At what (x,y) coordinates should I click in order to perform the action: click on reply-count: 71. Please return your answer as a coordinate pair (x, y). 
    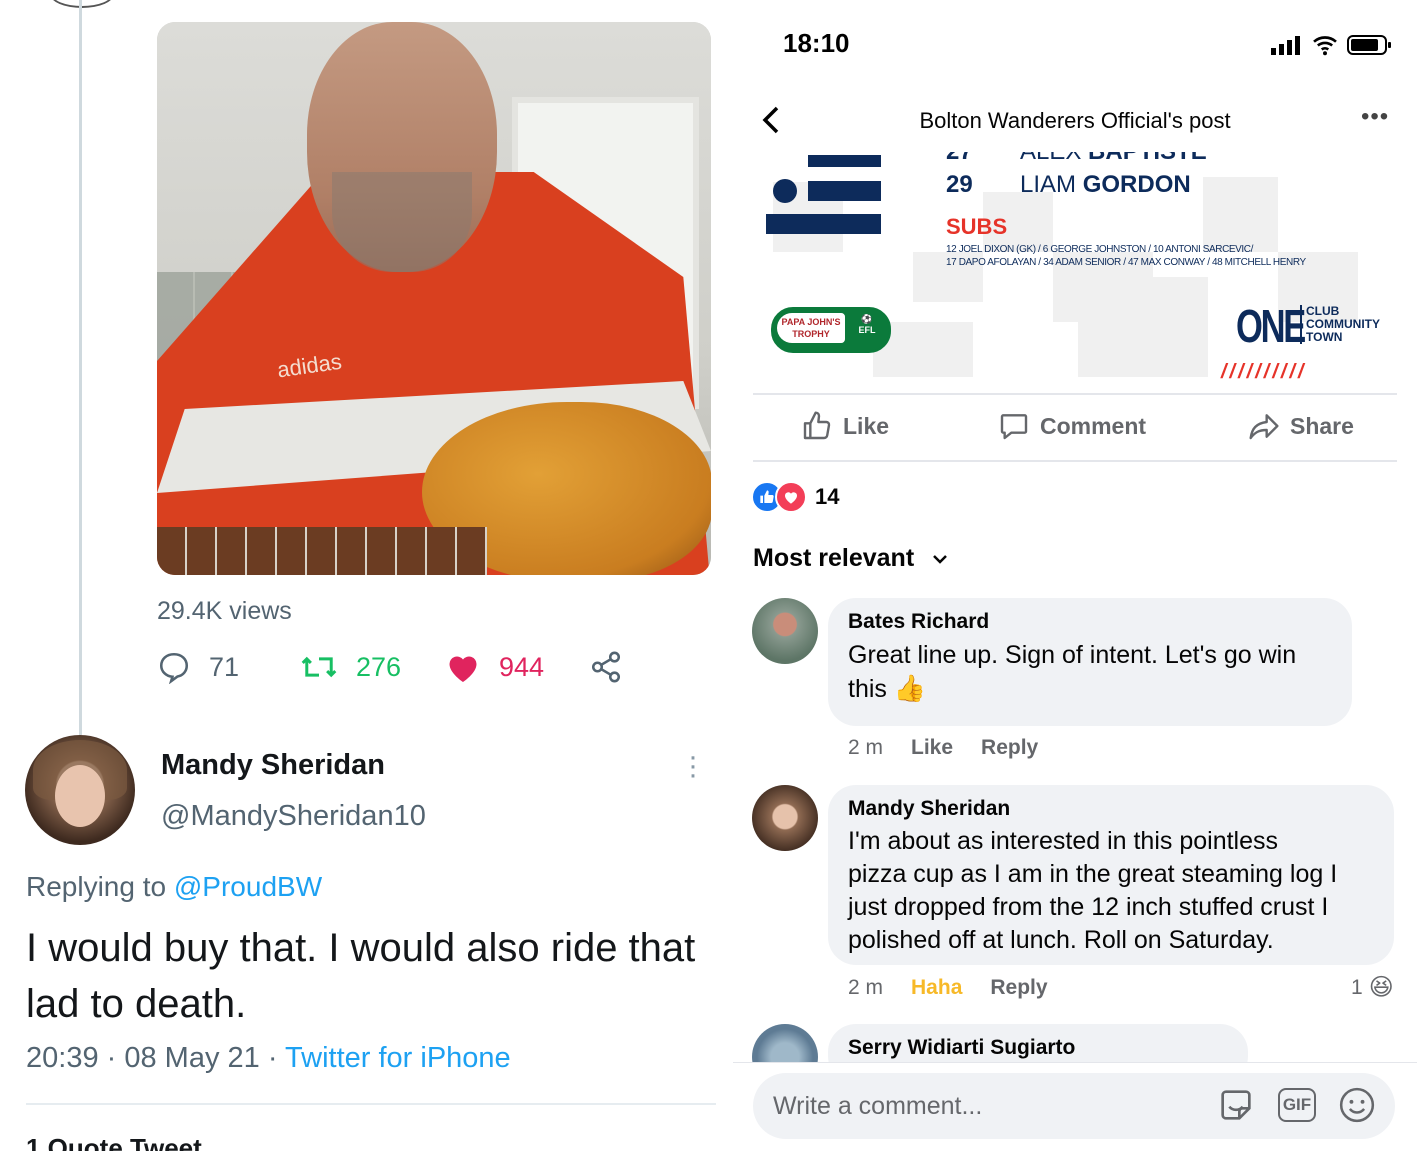
    Looking at the image, I should click on (224, 666).